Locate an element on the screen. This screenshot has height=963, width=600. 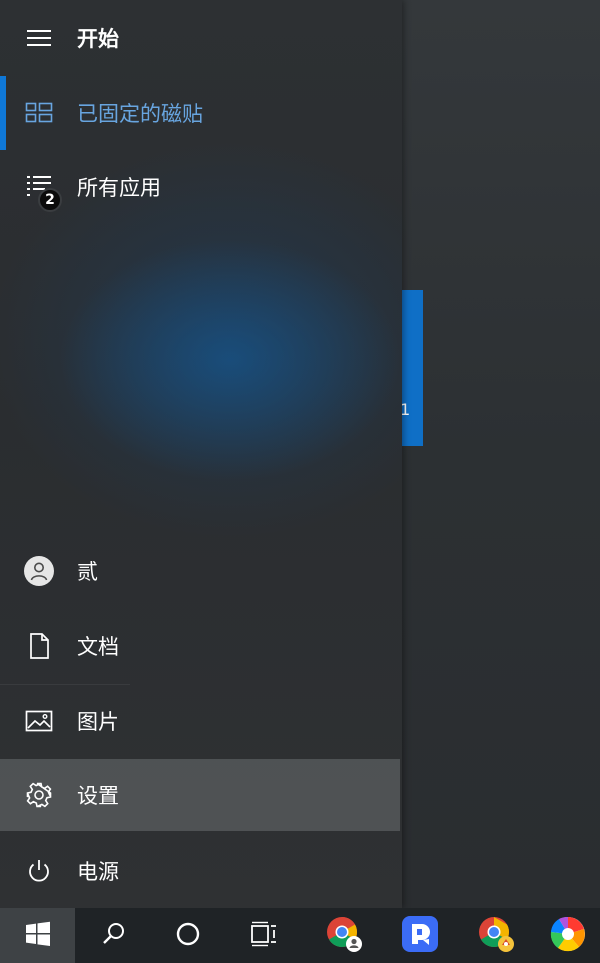
notification-badge: 2 is located at coordinates (50, 200).